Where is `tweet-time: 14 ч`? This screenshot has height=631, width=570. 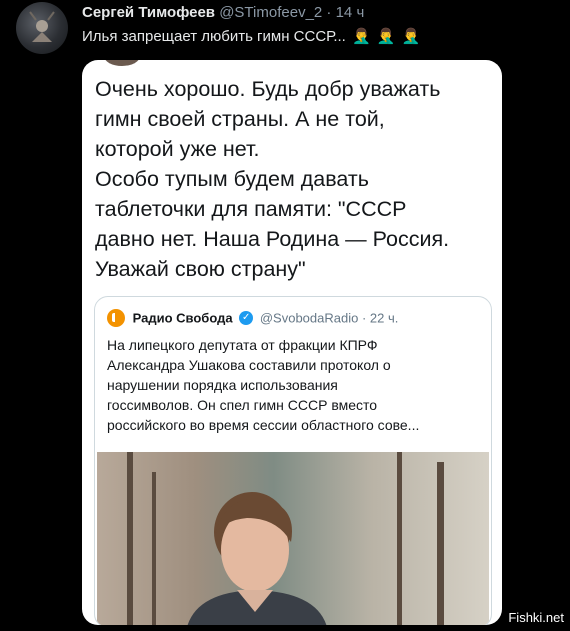 tweet-time: 14 ч is located at coordinates (350, 12).